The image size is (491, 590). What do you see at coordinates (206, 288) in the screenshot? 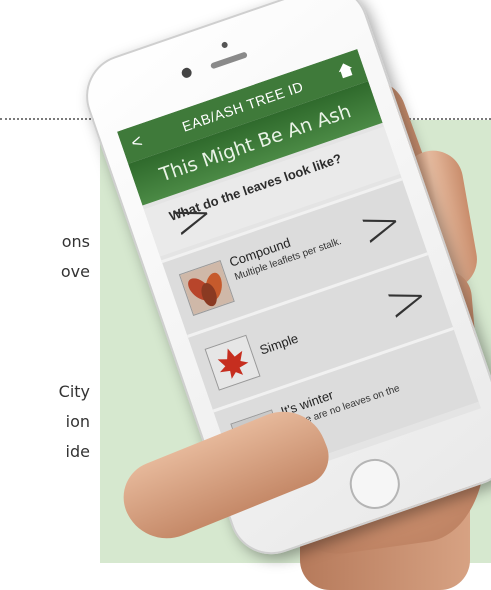
I see `compound-leaf-icon` at bounding box center [206, 288].